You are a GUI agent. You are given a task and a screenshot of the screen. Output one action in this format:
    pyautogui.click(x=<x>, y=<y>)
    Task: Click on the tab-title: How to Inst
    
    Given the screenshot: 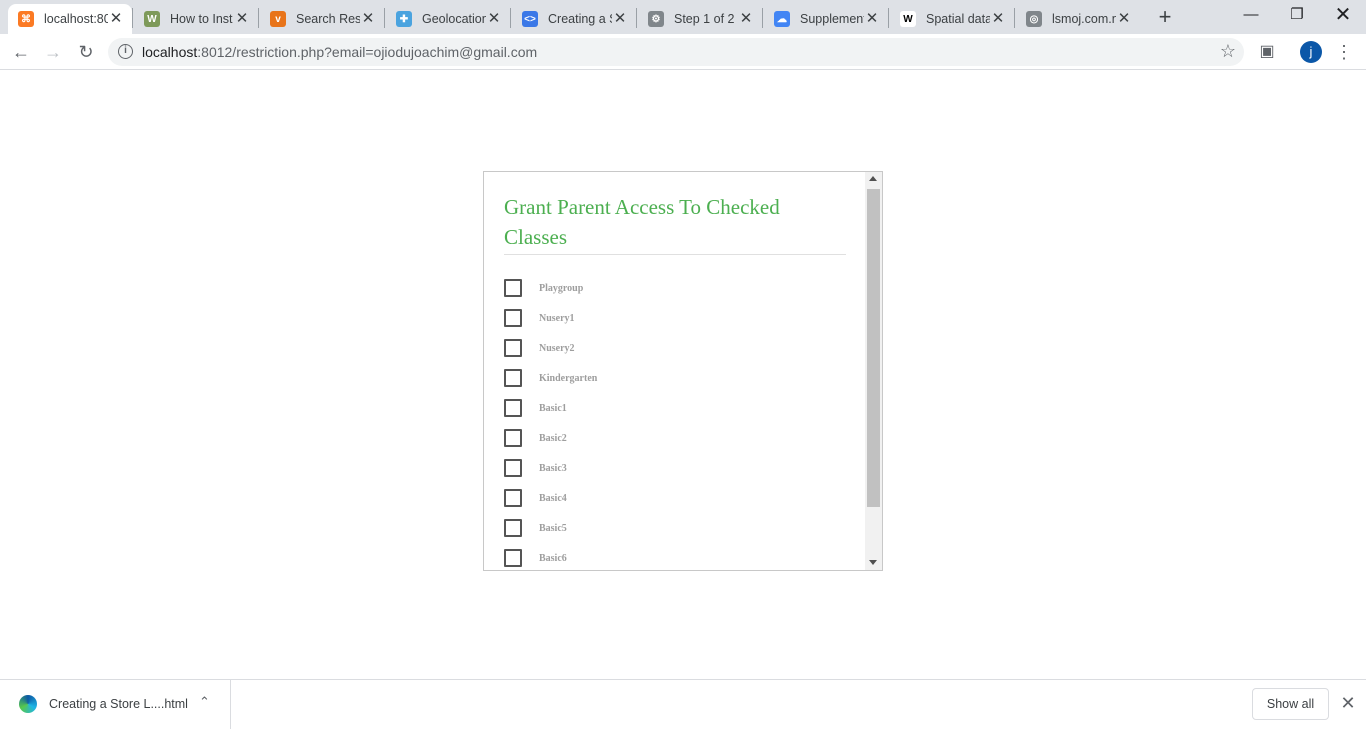 What is the action you would take?
    pyautogui.click(x=201, y=19)
    